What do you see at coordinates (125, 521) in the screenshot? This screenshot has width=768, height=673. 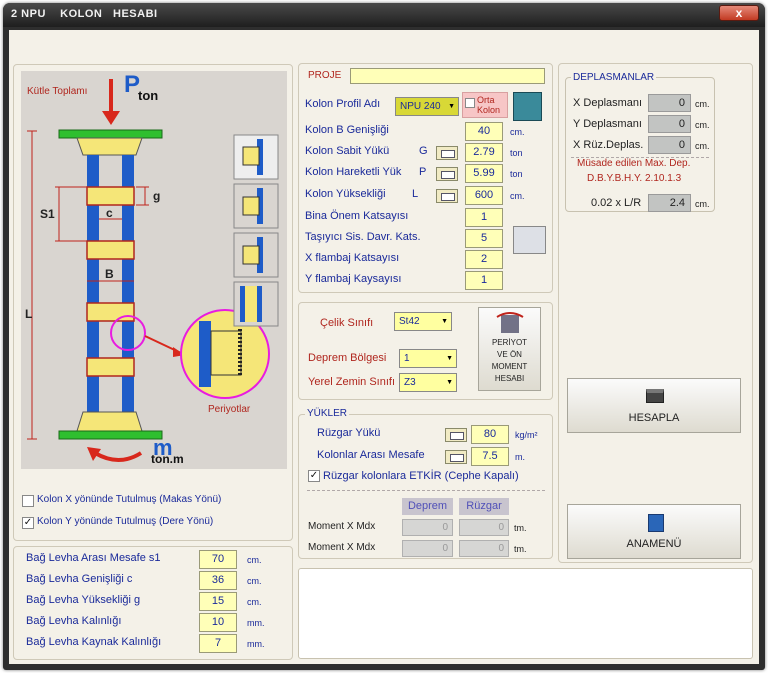 I see `y-restraint-label: Kolon Y yönünde Tutulmuş (Dere Yönü)` at bounding box center [125, 521].